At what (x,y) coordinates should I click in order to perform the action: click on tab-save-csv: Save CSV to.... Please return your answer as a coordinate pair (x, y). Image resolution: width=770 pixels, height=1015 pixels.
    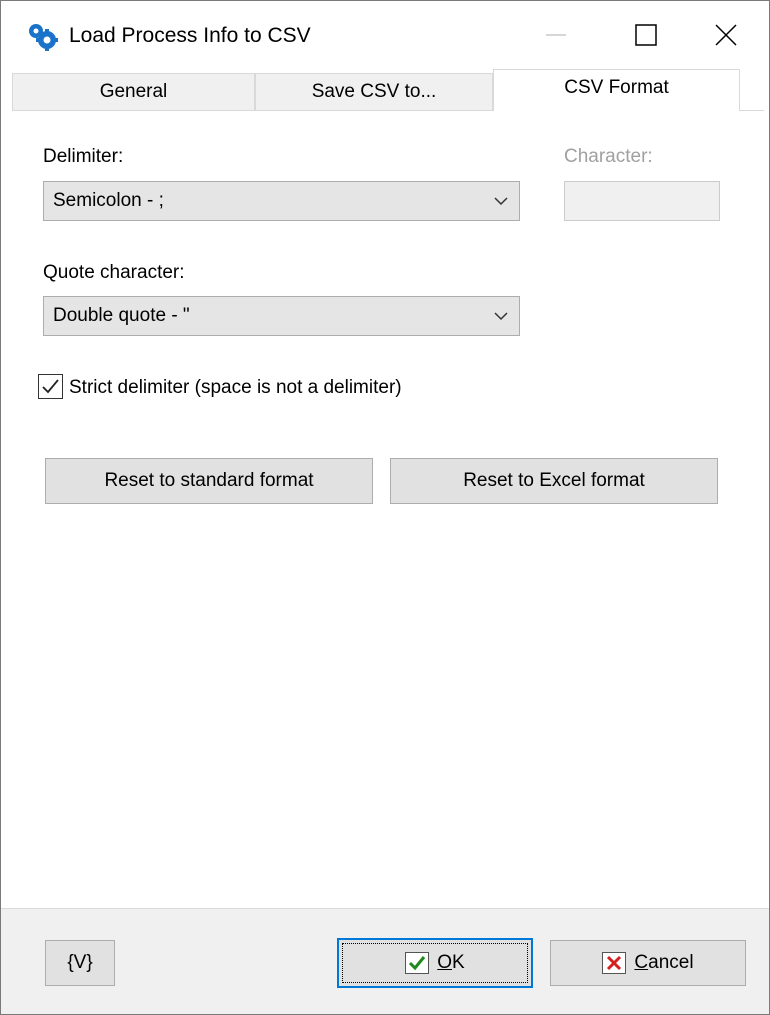
    Looking at the image, I should click on (374, 91).